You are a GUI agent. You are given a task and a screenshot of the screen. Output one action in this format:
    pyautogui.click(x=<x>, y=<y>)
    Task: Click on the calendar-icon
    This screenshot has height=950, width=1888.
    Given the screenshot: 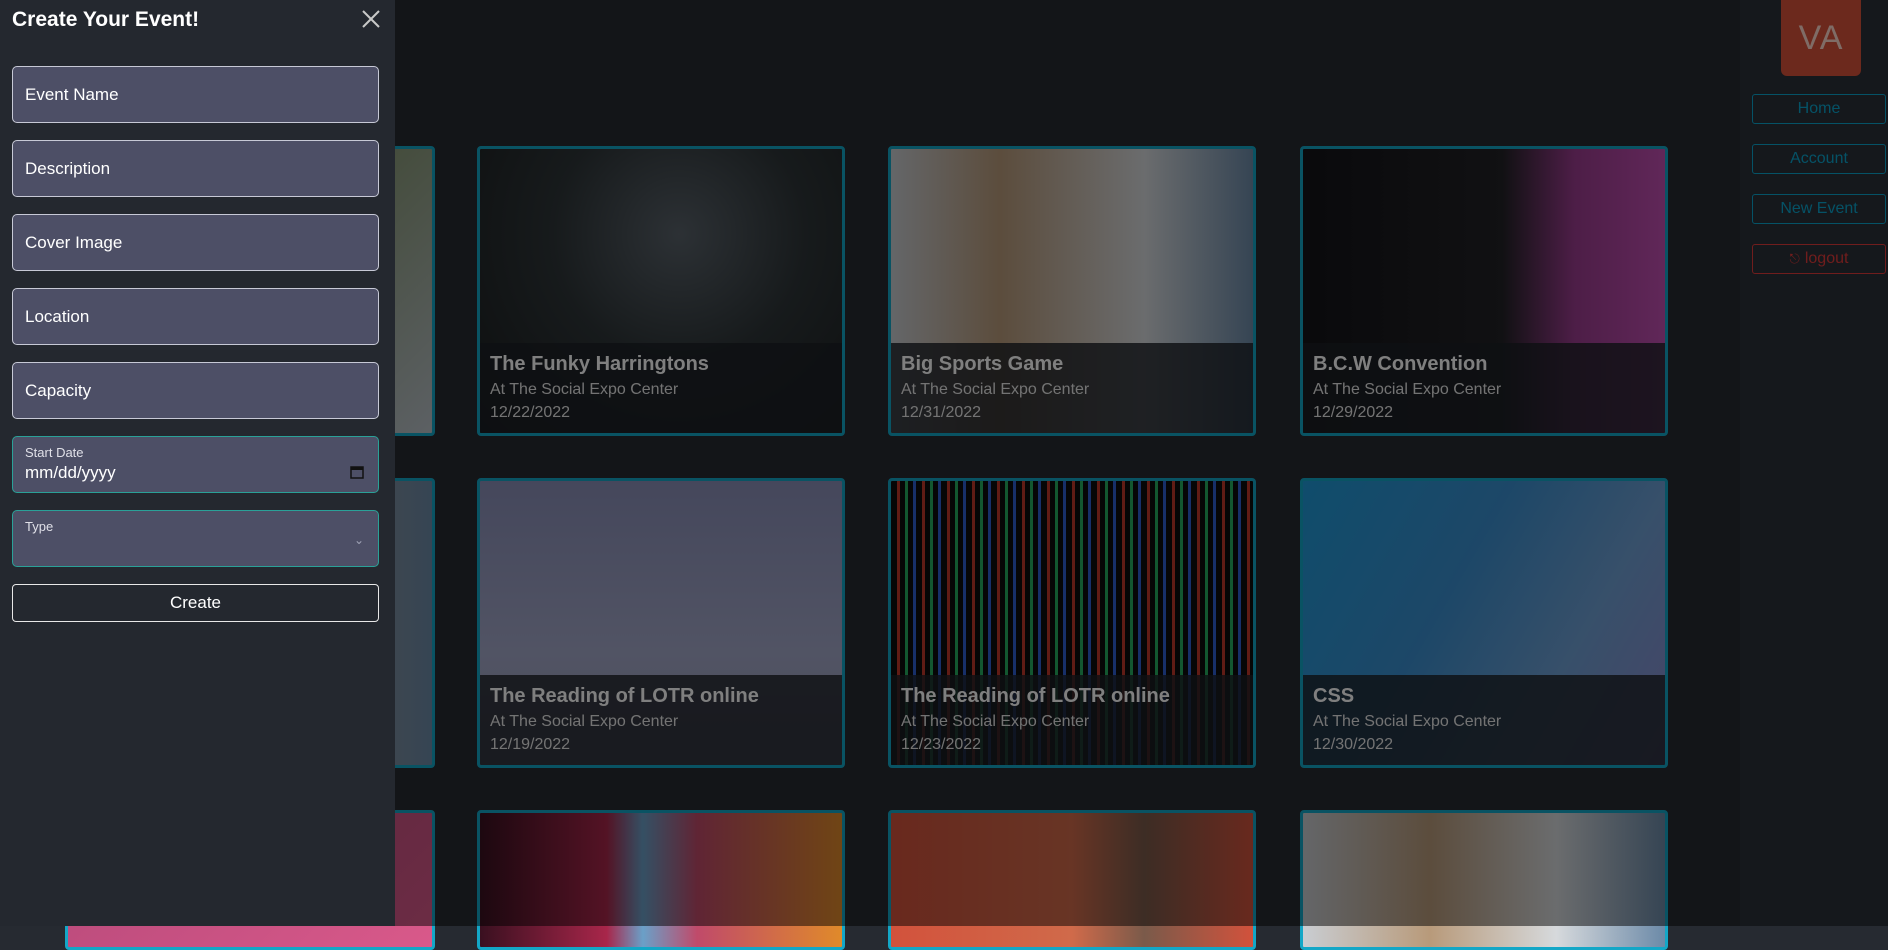 What is the action you would take?
    pyautogui.click(x=357, y=472)
    